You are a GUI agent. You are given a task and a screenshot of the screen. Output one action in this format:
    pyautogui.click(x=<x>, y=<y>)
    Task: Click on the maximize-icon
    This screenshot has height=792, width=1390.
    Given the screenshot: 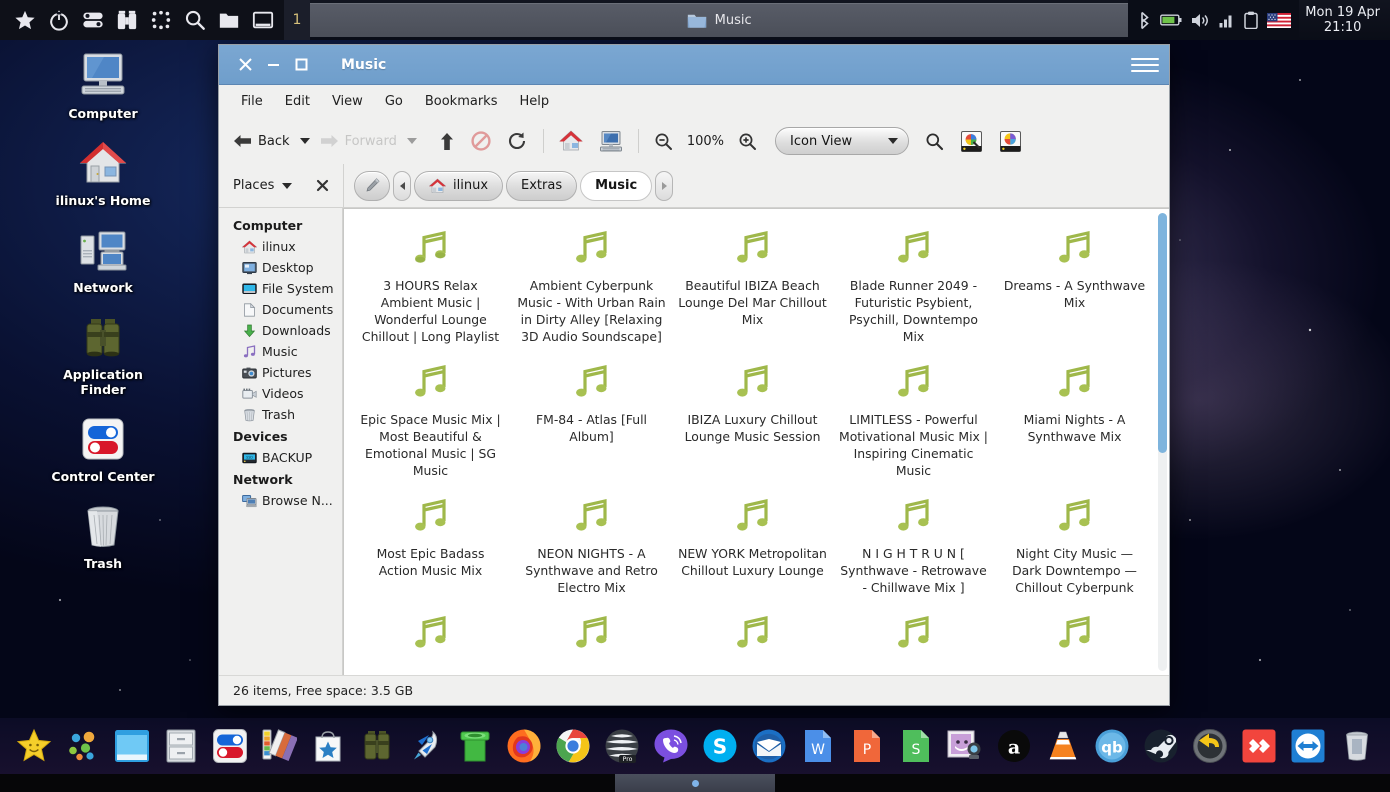 What is the action you would take?
    pyautogui.click(x=301, y=65)
    